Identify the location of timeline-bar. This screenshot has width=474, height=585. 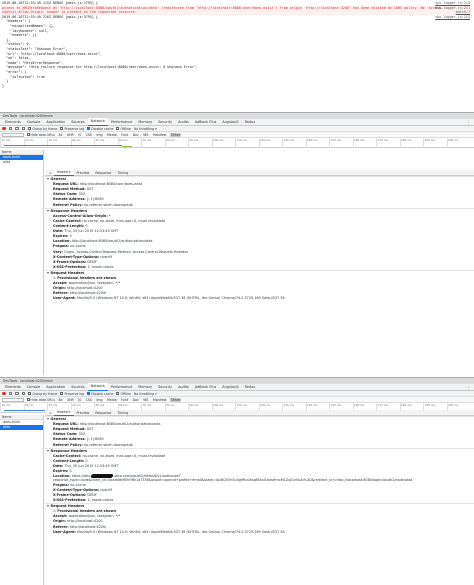
(63, 145).